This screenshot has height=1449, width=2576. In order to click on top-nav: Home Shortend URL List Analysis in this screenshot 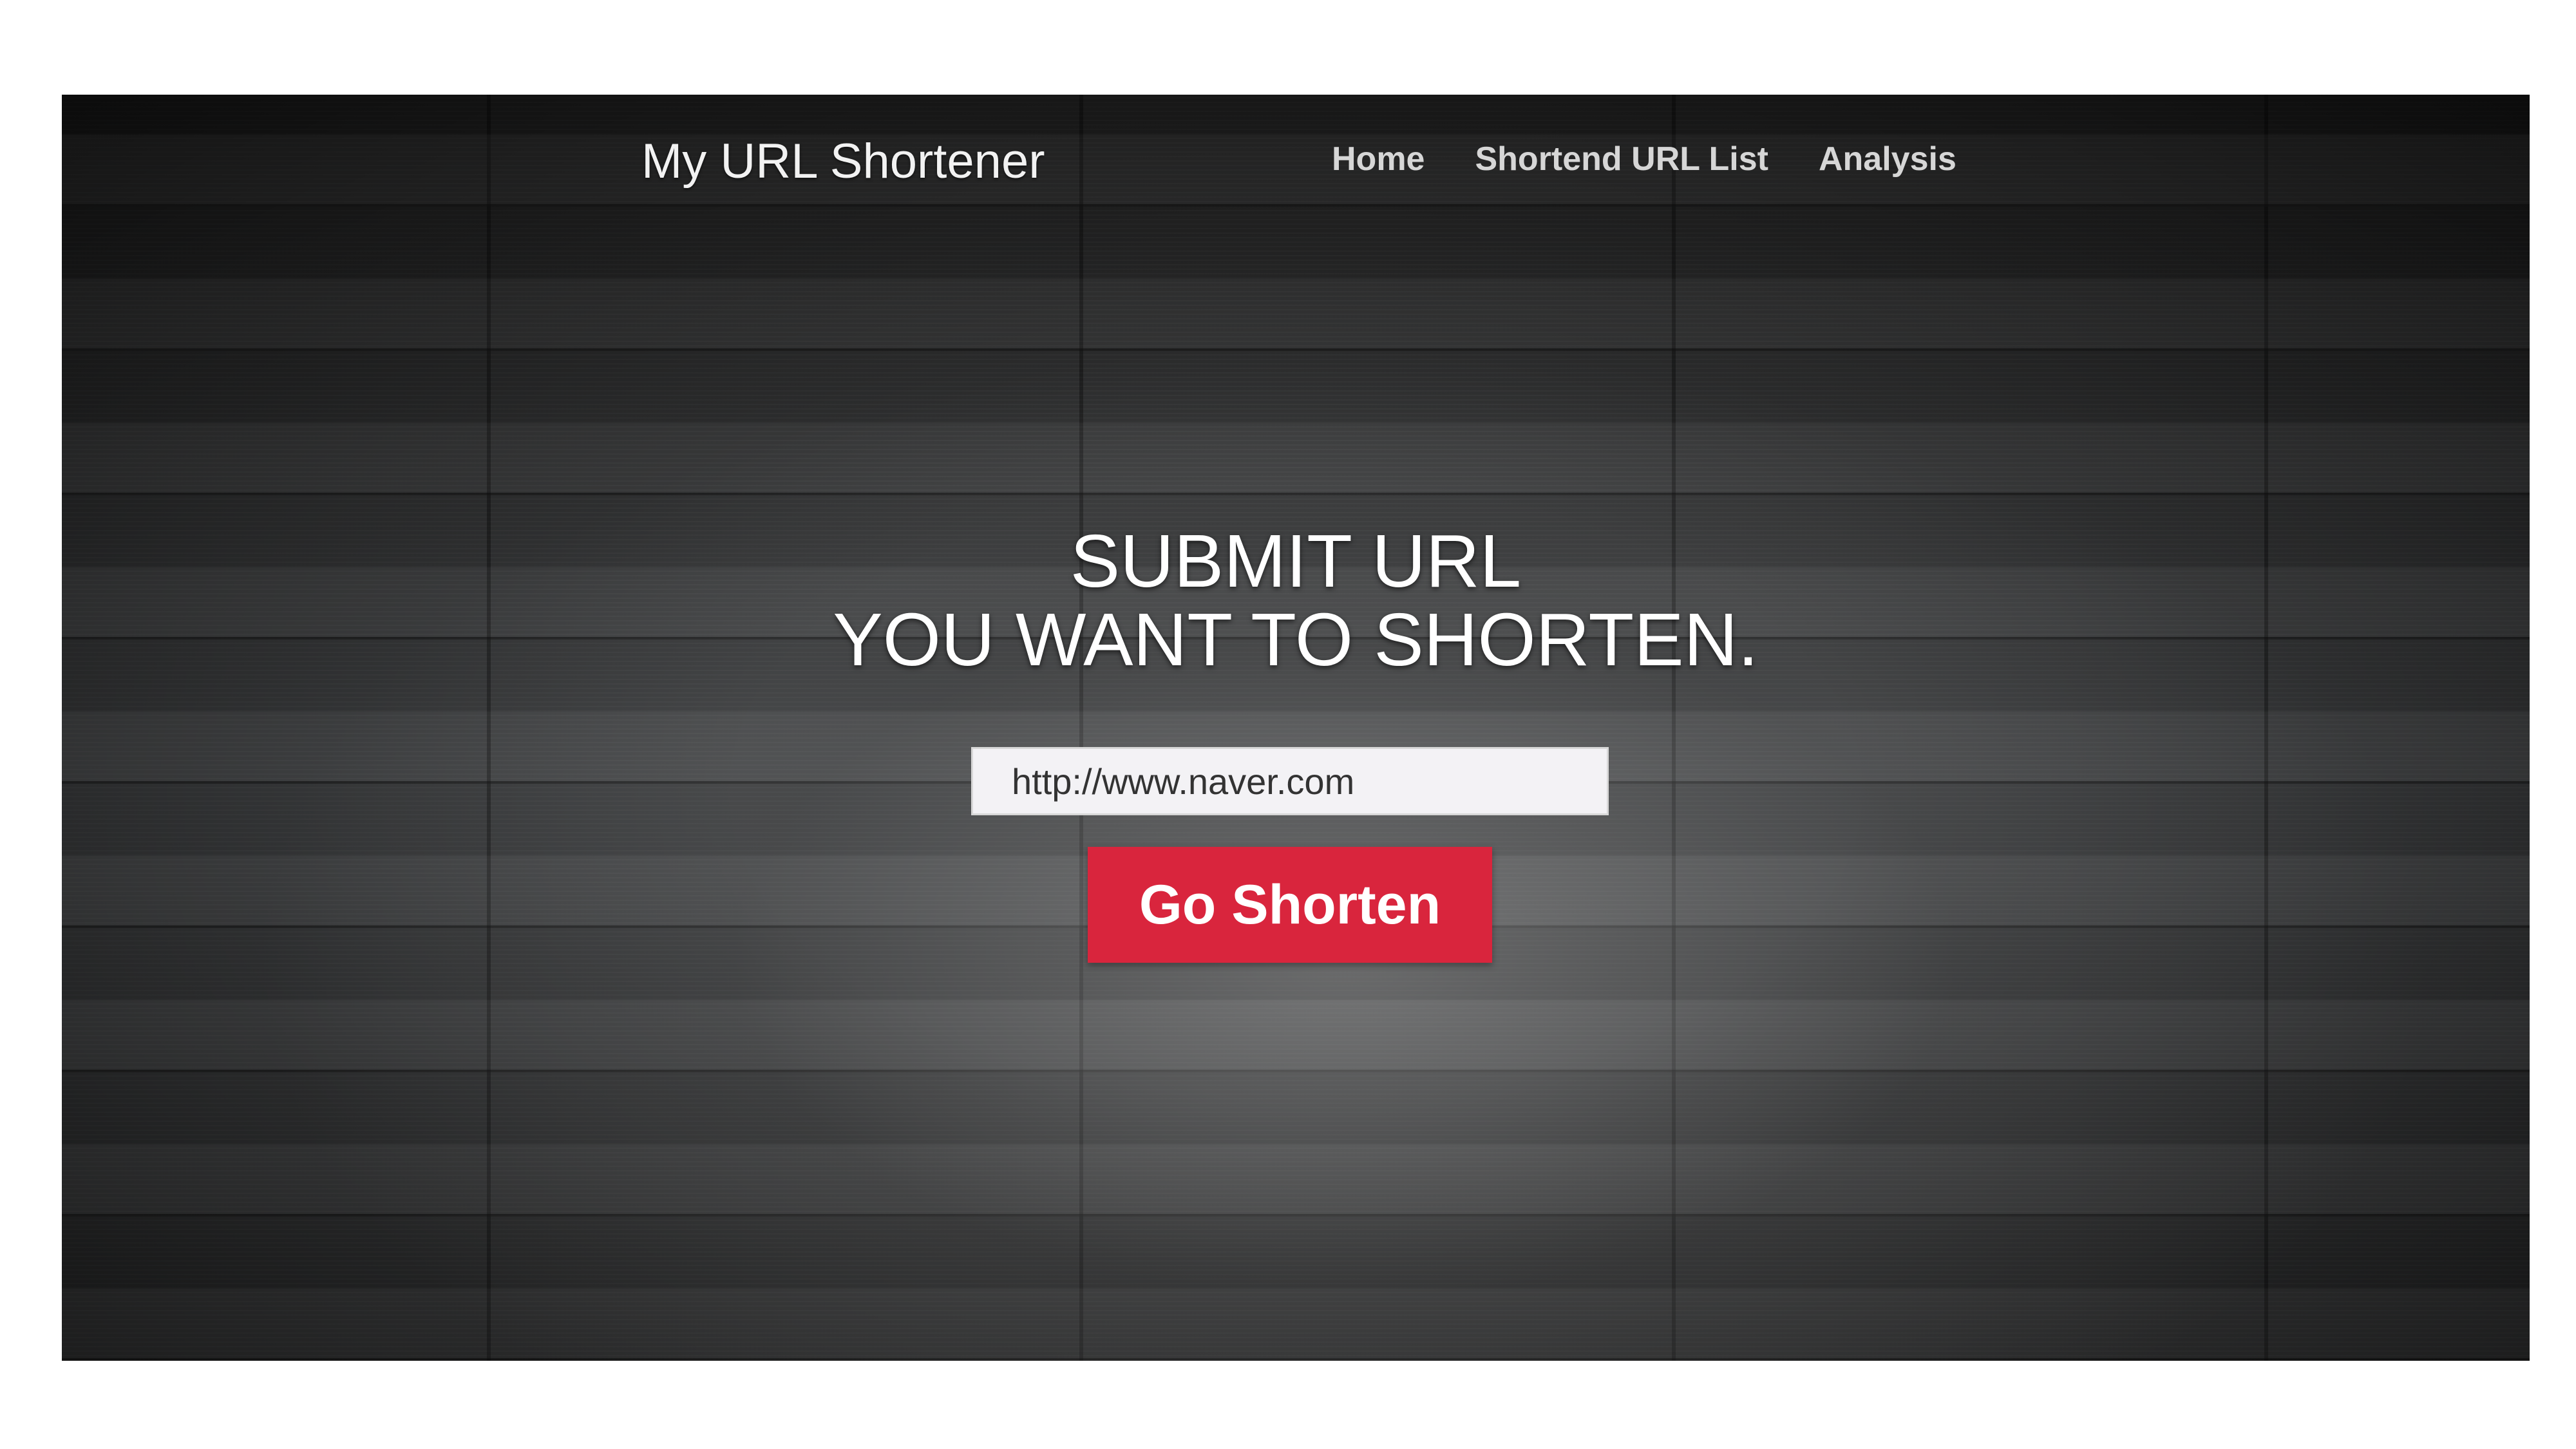, I will do `click(1644, 159)`.